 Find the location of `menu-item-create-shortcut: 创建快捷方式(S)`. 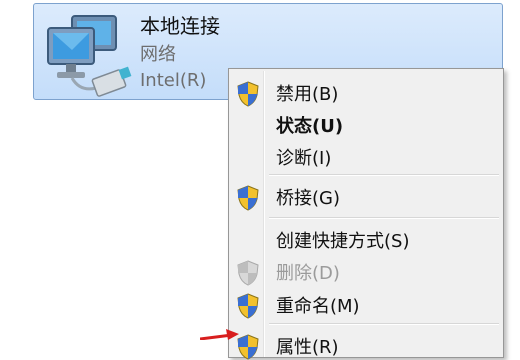

menu-item-create-shortcut: 创建快捷方式(S) is located at coordinates (366, 239).